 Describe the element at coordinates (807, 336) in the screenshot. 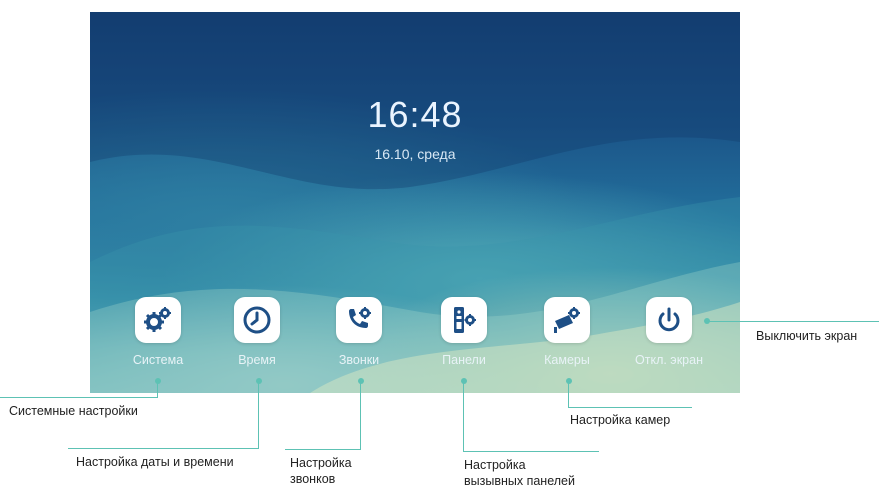

I see `callout-screen-off: Выключить экран` at that location.